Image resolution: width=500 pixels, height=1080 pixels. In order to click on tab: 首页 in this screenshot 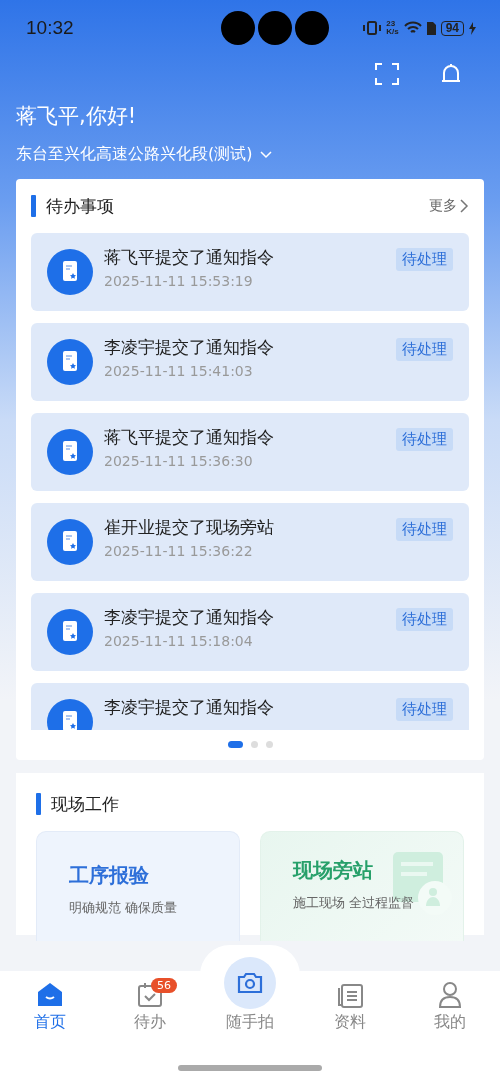, I will do `click(50, 1002)`.